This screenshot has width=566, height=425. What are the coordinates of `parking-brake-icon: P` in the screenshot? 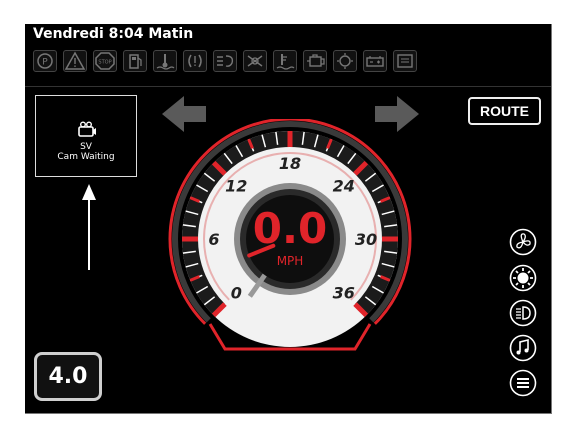 It's located at (45, 61).